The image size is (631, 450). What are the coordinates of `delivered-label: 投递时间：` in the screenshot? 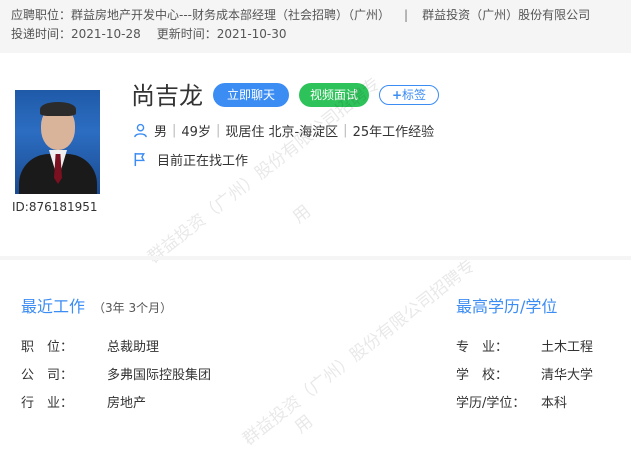 It's located at (41, 34).